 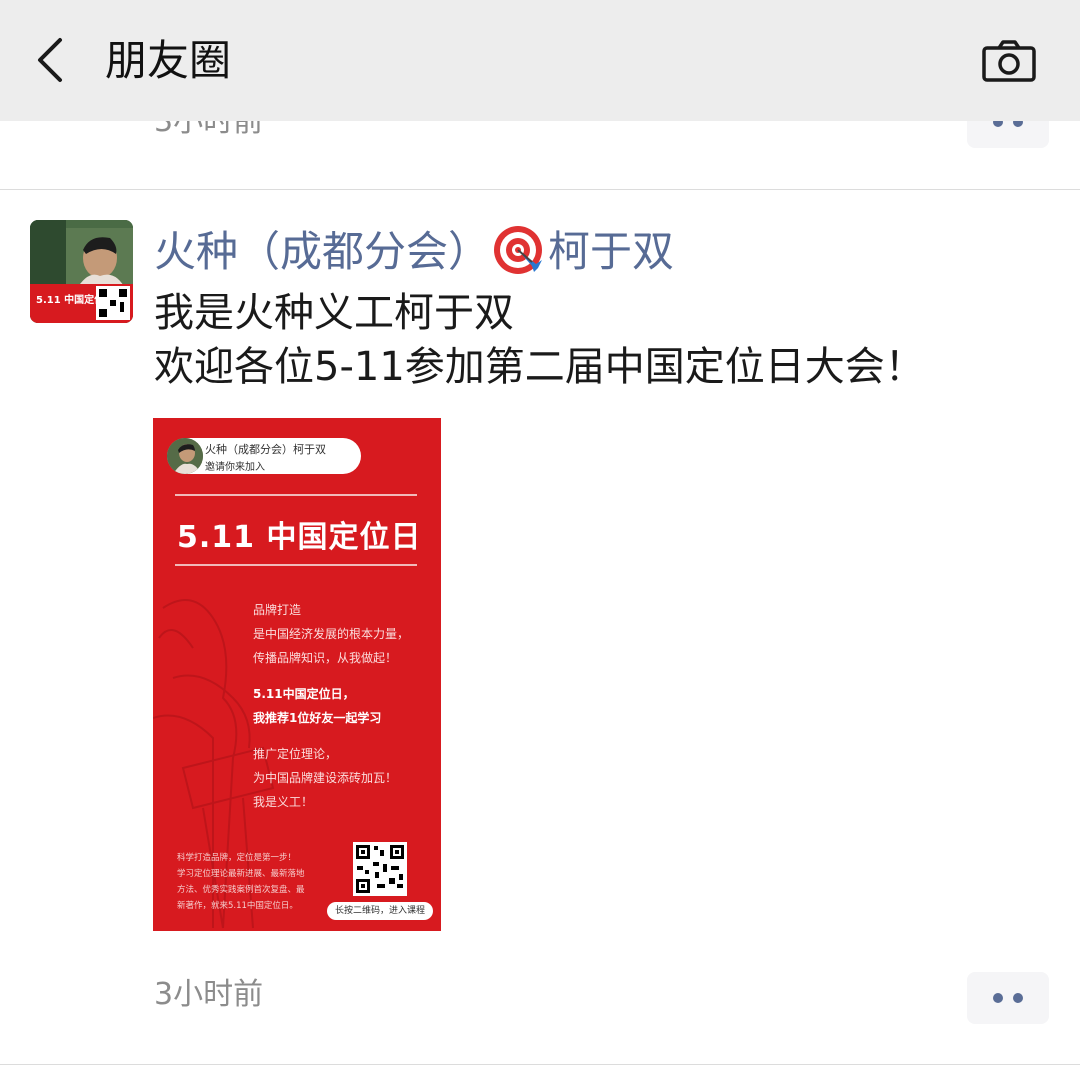 What do you see at coordinates (241, 874) in the screenshot?
I see `poster-footer-text: 学习定位理论最新进展、最新落地` at bounding box center [241, 874].